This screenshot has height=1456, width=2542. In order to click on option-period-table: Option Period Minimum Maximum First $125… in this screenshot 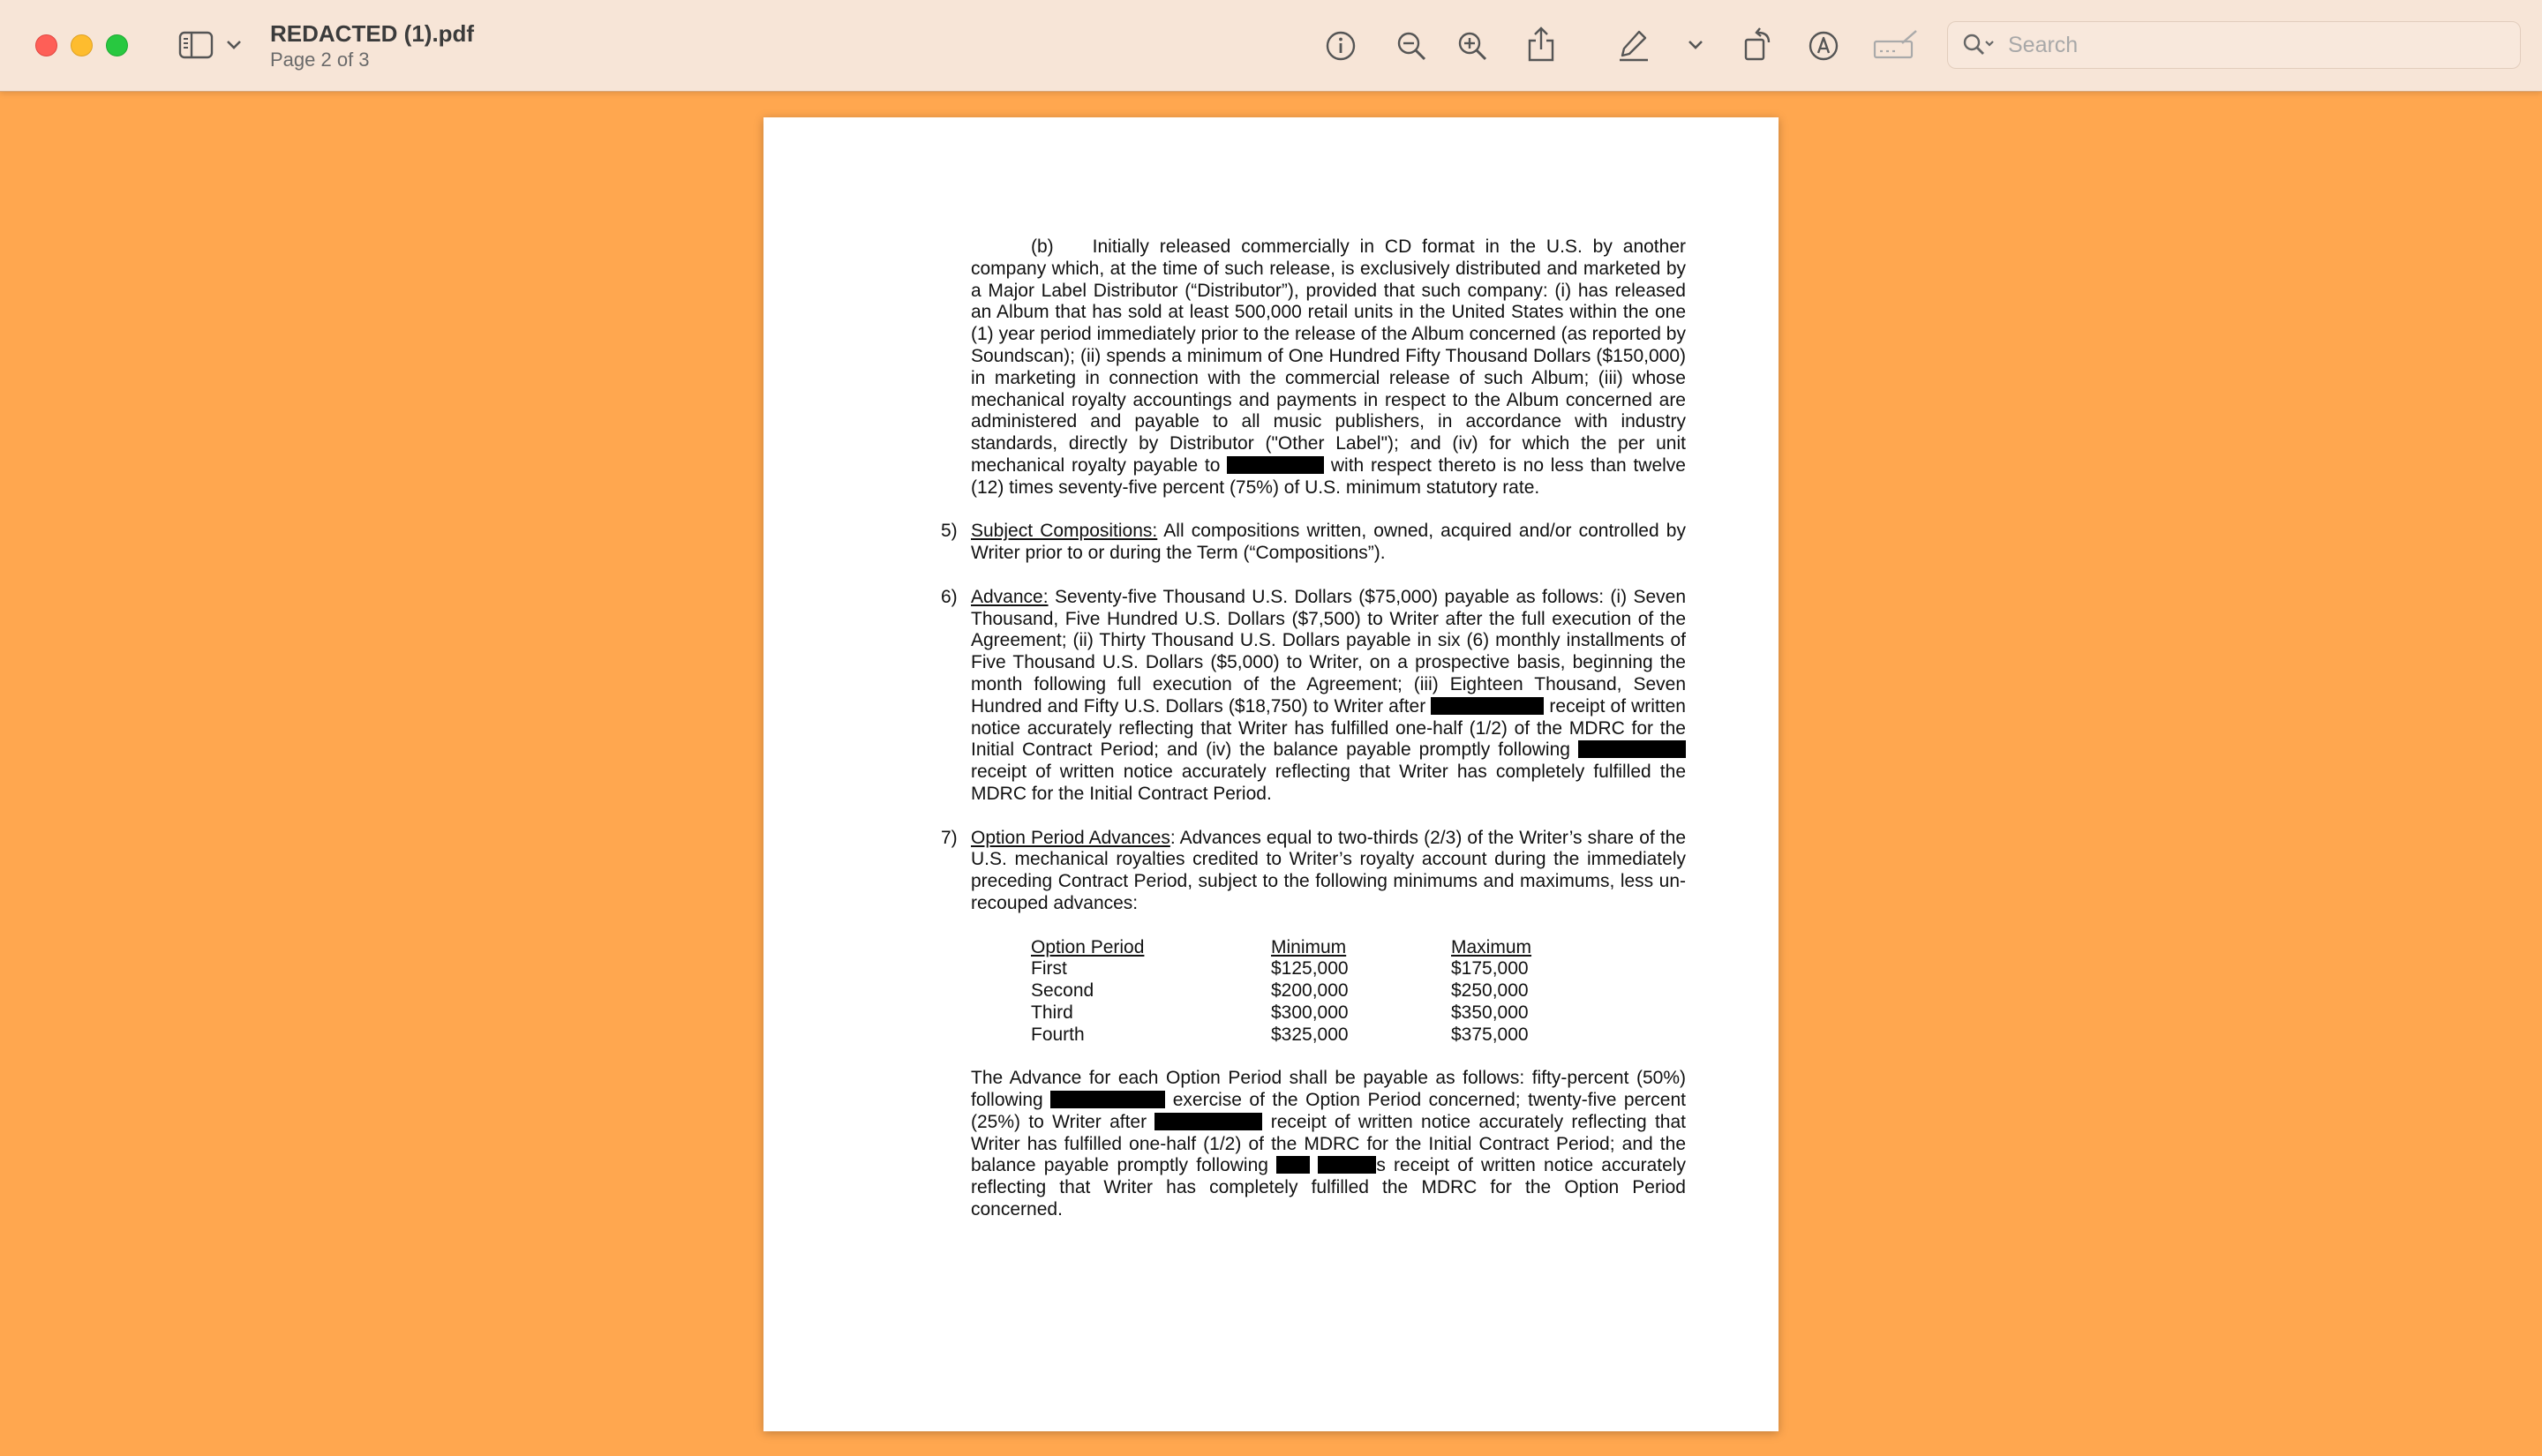, I will do `click(1307, 992)`.